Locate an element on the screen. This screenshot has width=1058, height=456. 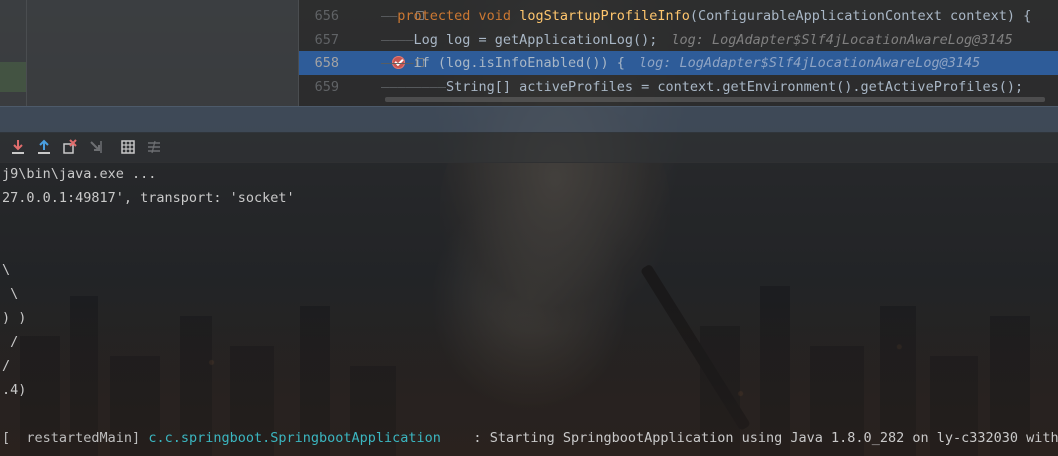
line-number: 656 is located at coordinates (326, 16).